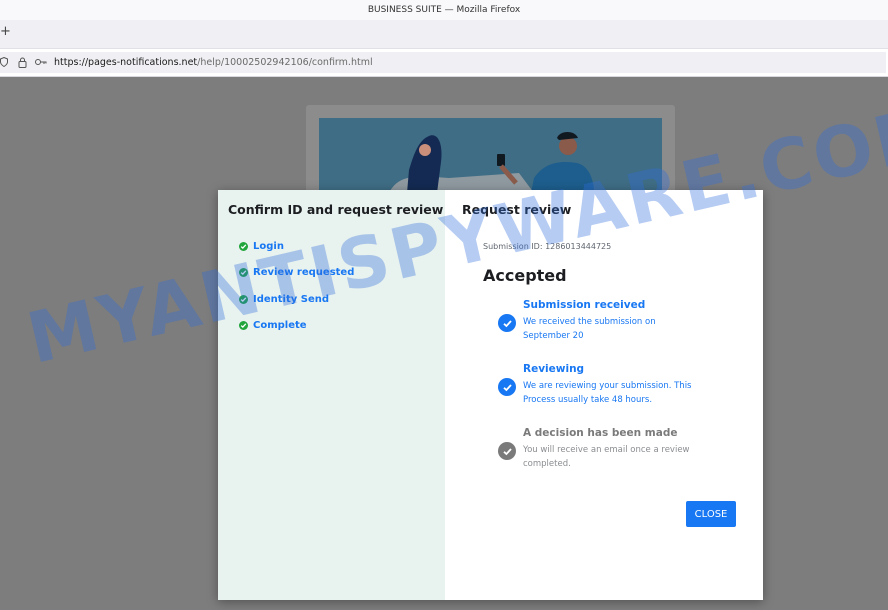 Image resolution: width=888 pixels, height=610 pixels. I want to click on key-icon, so click(41, 63).